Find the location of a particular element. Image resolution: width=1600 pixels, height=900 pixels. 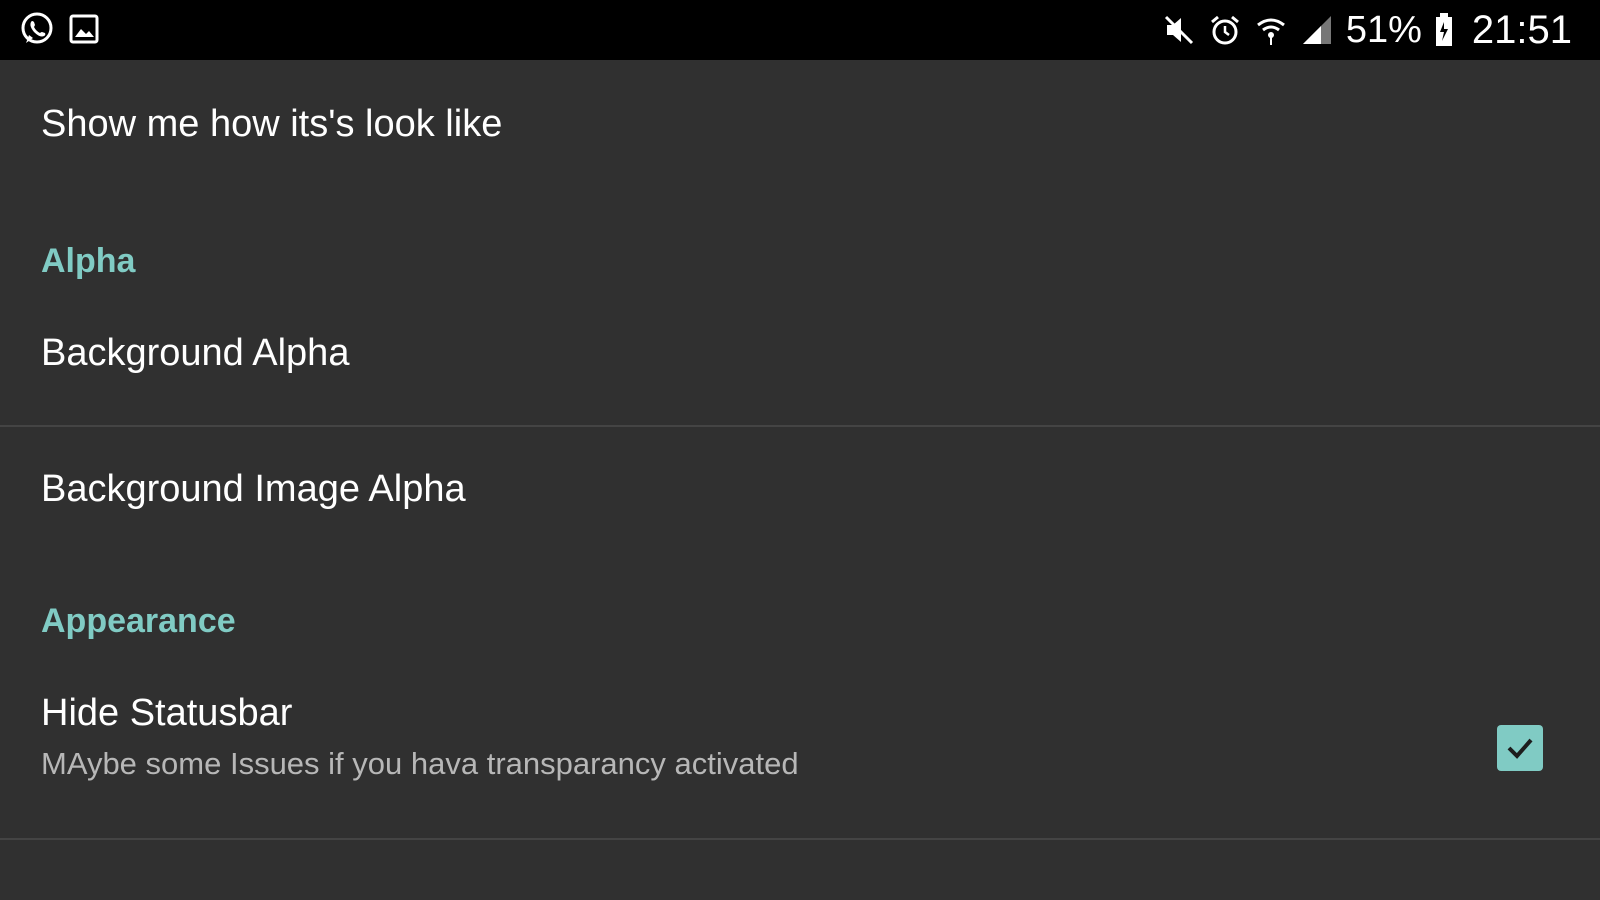

status-clock: 21:51 is located at coordinates (1521, 30).